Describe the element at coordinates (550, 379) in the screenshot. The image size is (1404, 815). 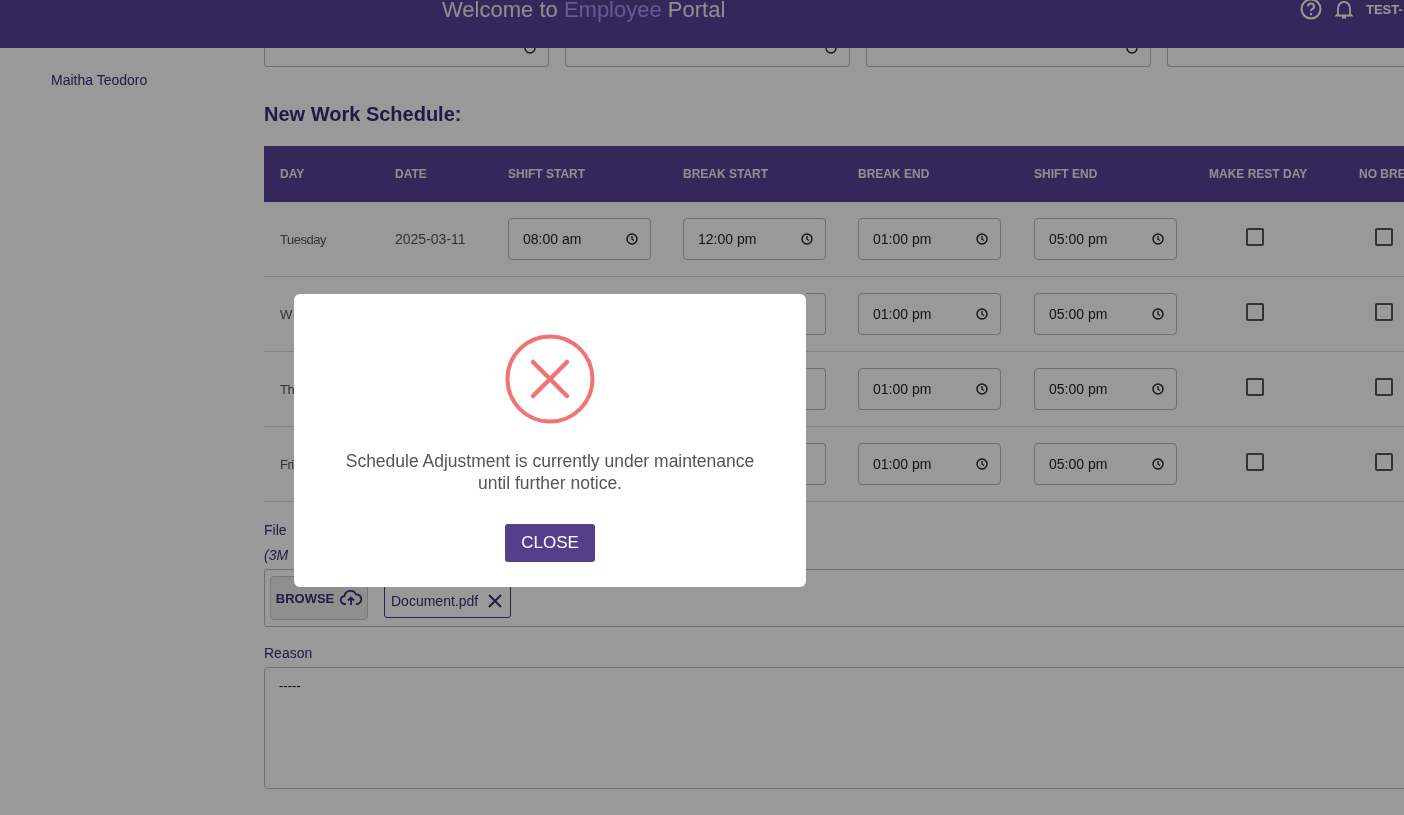
I see `error-icon` at that location.